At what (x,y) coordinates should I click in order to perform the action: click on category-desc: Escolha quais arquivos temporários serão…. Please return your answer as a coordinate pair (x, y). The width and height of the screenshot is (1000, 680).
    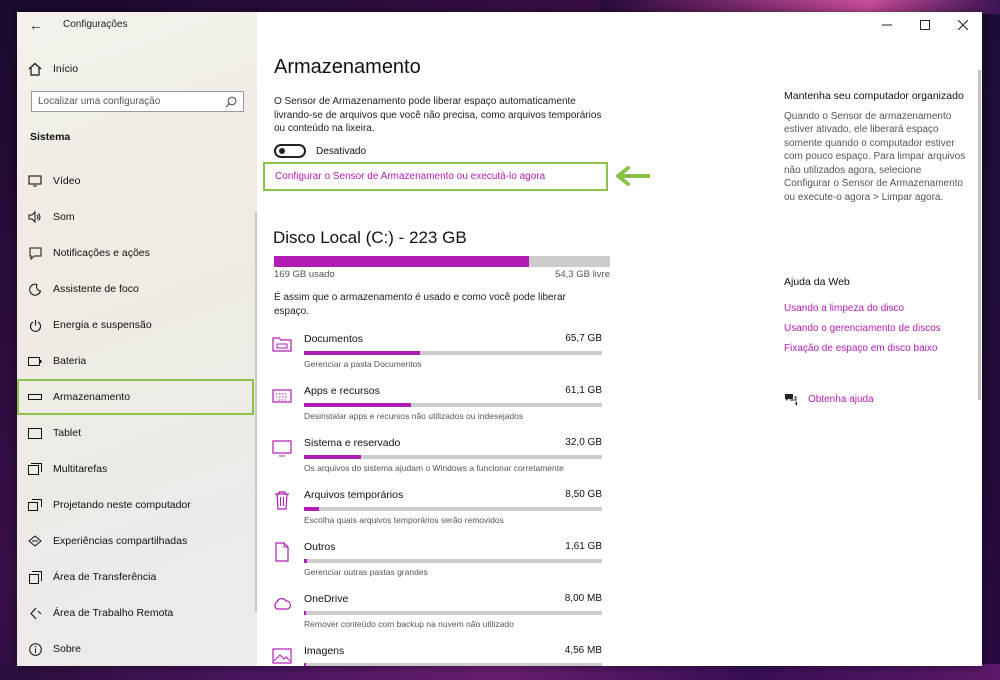
    Looking at the image, I should click on (404, 520).